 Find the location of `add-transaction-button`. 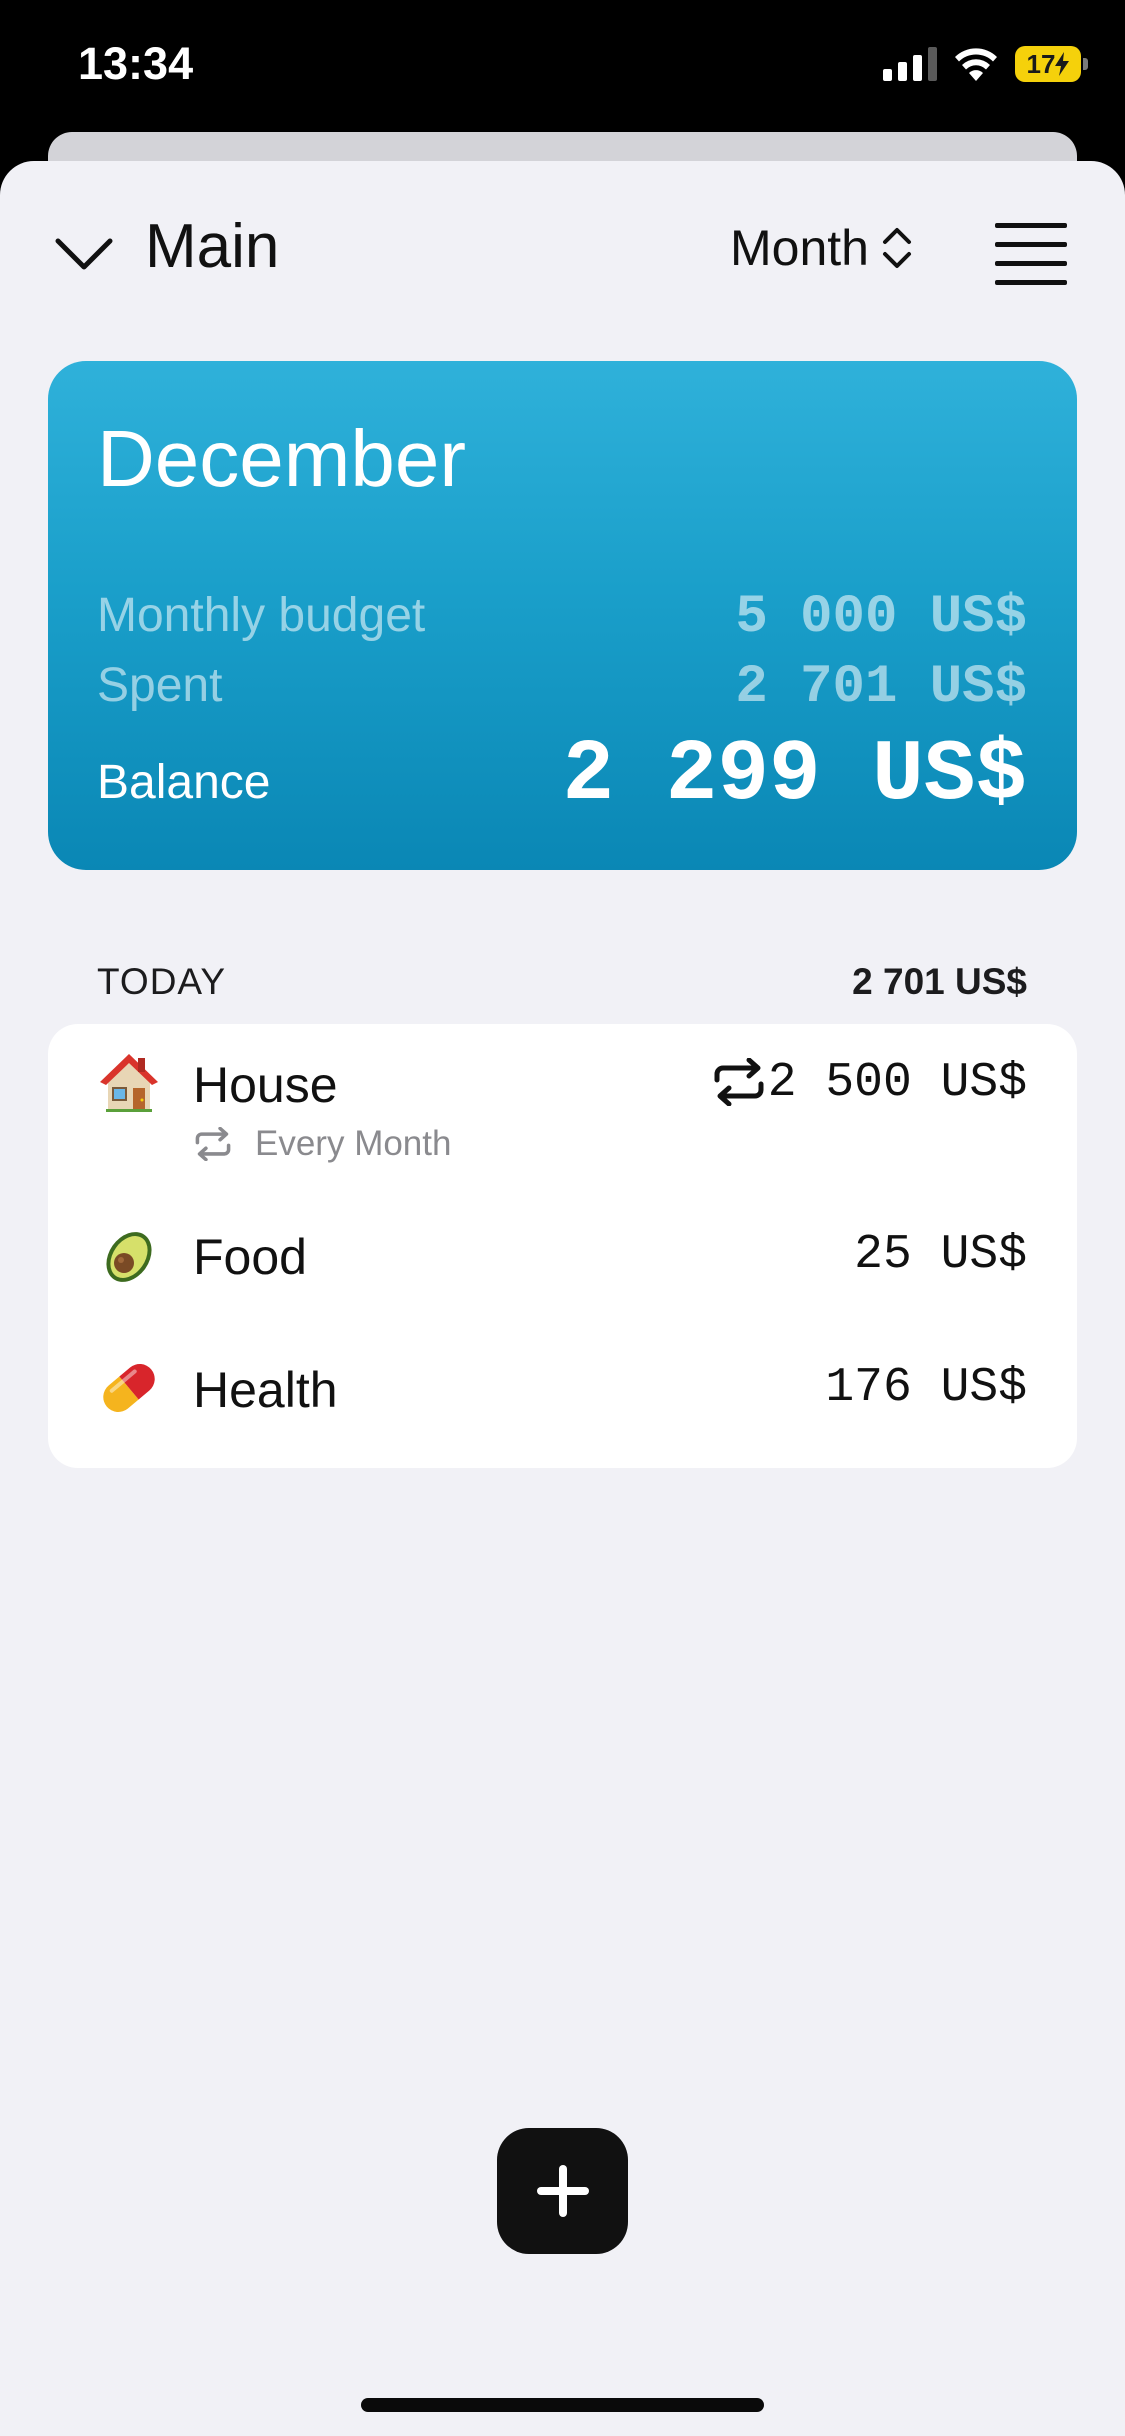

add-transaction-button is located at coordinates (562, 2191).